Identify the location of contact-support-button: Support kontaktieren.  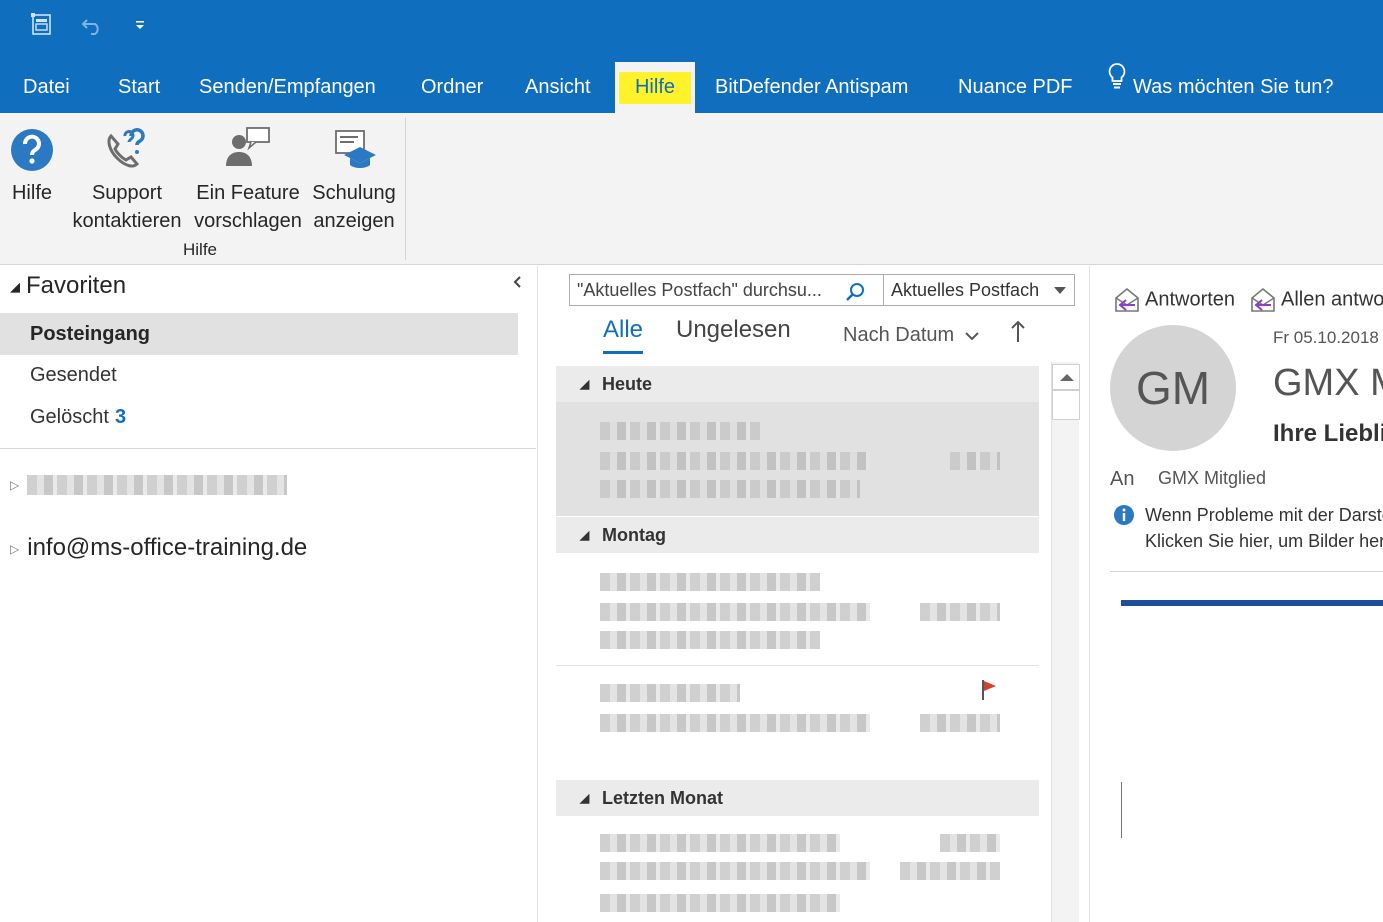
(127, 178).